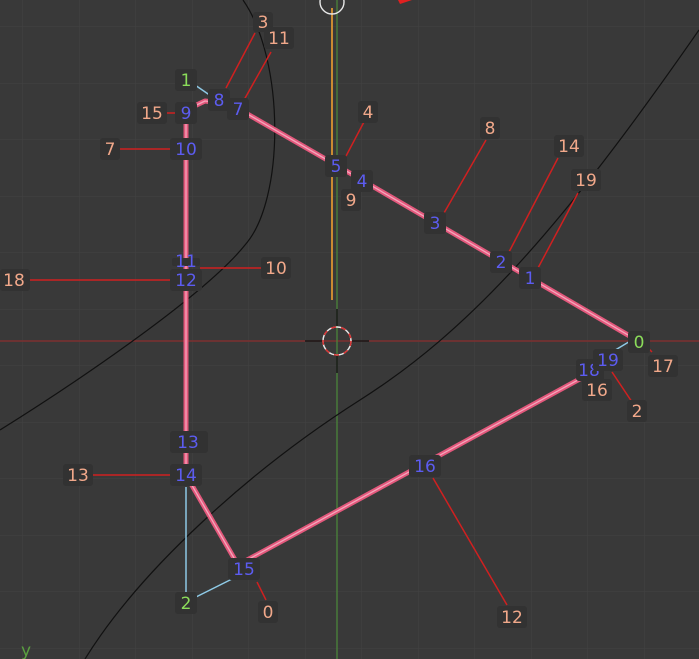  What do you see at coordinates (268, 613) in the screenshot?
I see `edge-index-label: 0` at bounding box center [268, 613].